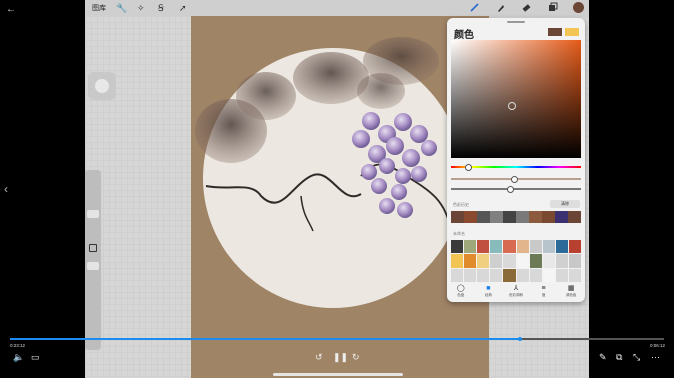  What do you see at coordinates (572, 32) in the screenshot?
I see `secondary-color-swatch` at bounding box center [572, 32].